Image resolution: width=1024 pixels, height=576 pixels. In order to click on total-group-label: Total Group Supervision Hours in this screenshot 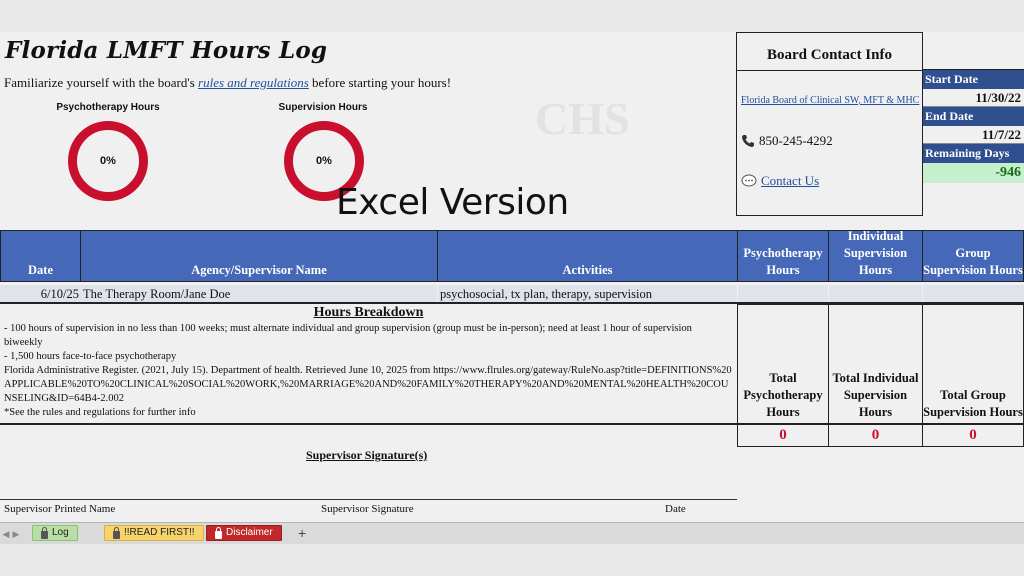, I will do `click(973, 364)`.